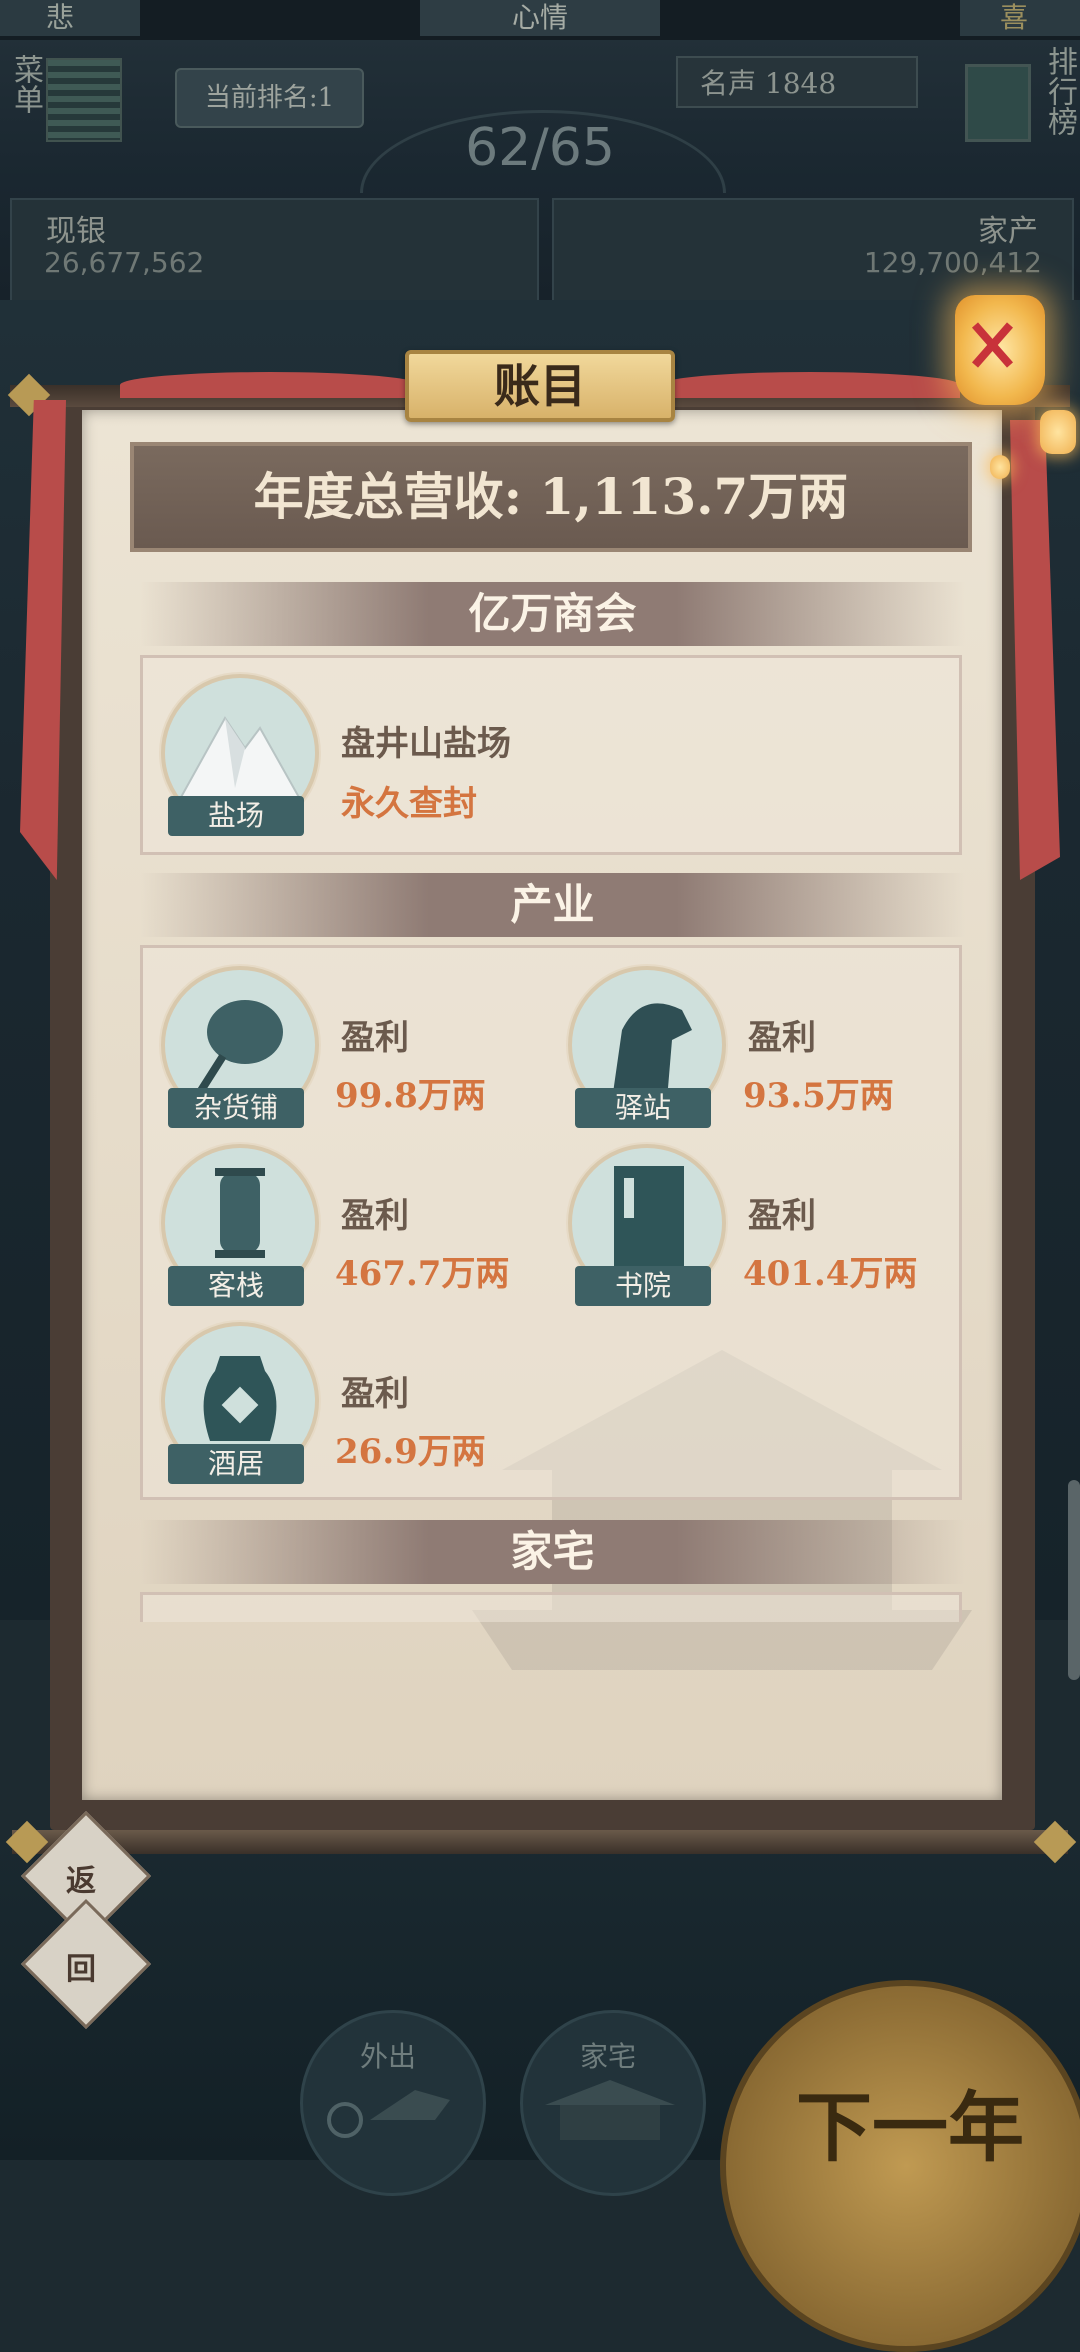 This screenshot has height=2352, width=1080. I want to click on post-station-label: 驿站, so click(643, 1108).